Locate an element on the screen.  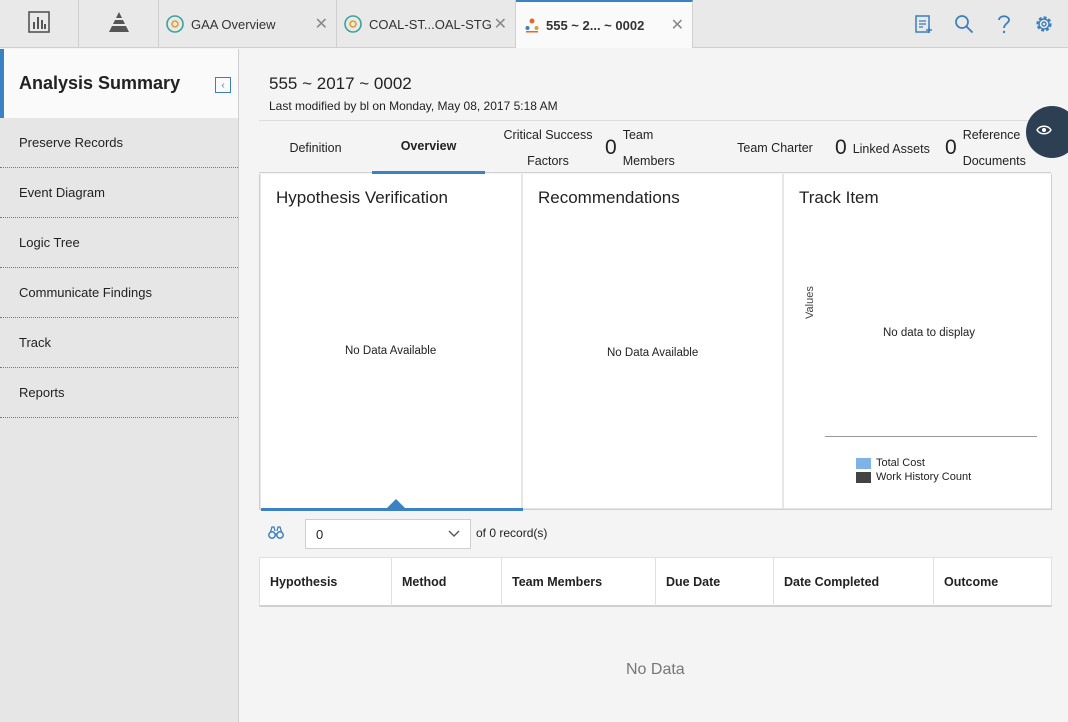
sidebar-item-preserve-records: Preserve Records is located at coordinates (119, 143).